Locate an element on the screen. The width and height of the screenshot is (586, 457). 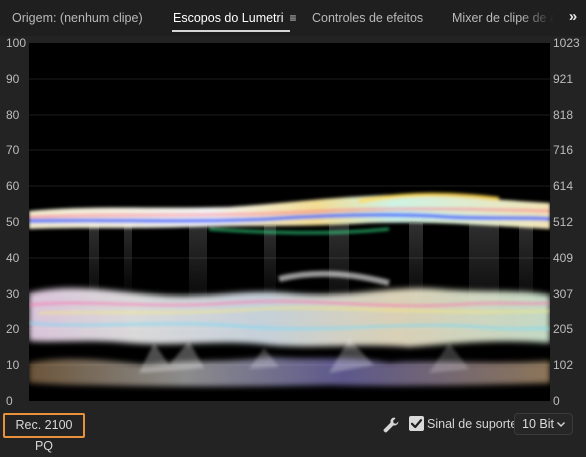
right-axis-tick: 102 is located at coordinates (563, 365).